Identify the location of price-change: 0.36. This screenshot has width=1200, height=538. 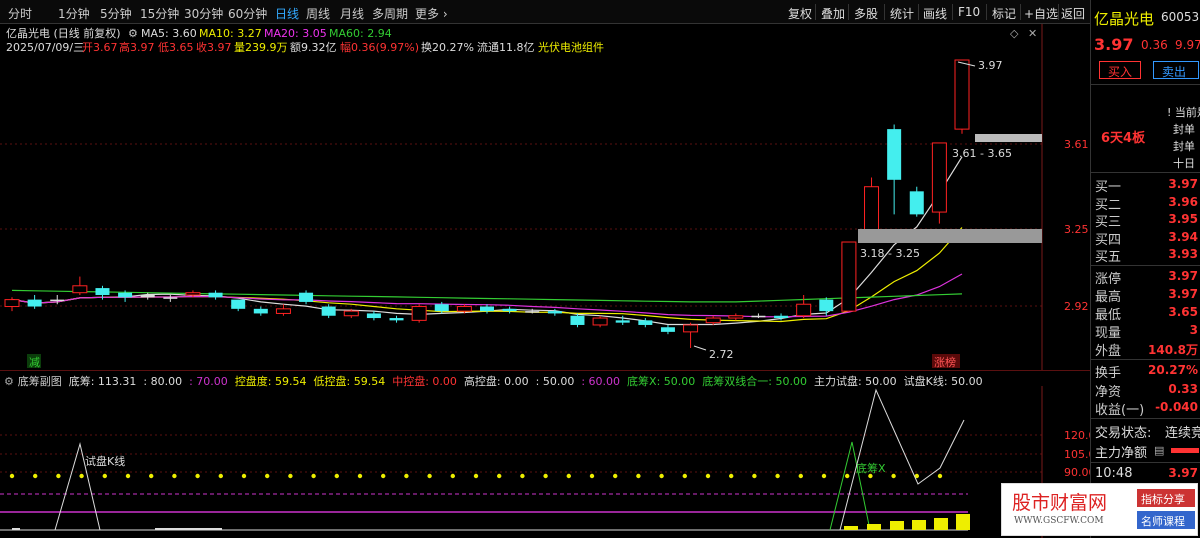
(1154, 45).